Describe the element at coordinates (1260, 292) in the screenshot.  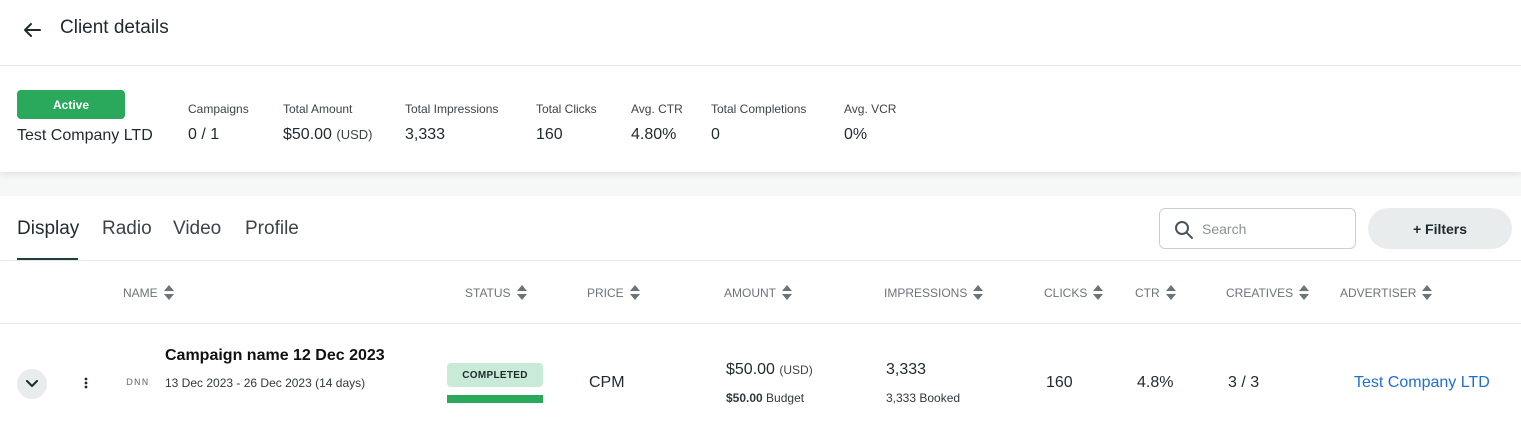
I see `column-label: CREATIVES` at that location.